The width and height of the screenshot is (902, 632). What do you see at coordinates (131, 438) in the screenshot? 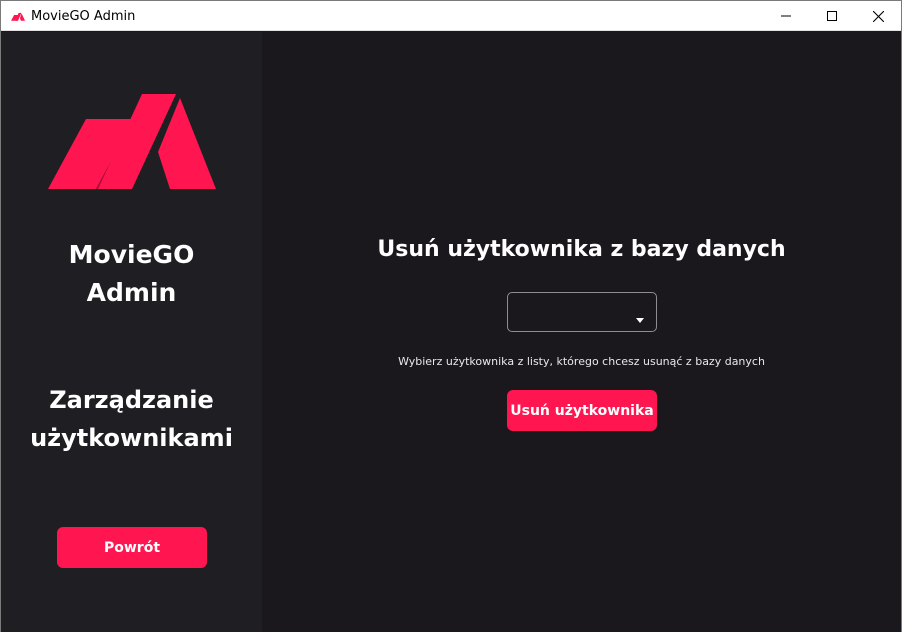
I see `section-line-2: użytkownikami` at bounding box center [131, 438].